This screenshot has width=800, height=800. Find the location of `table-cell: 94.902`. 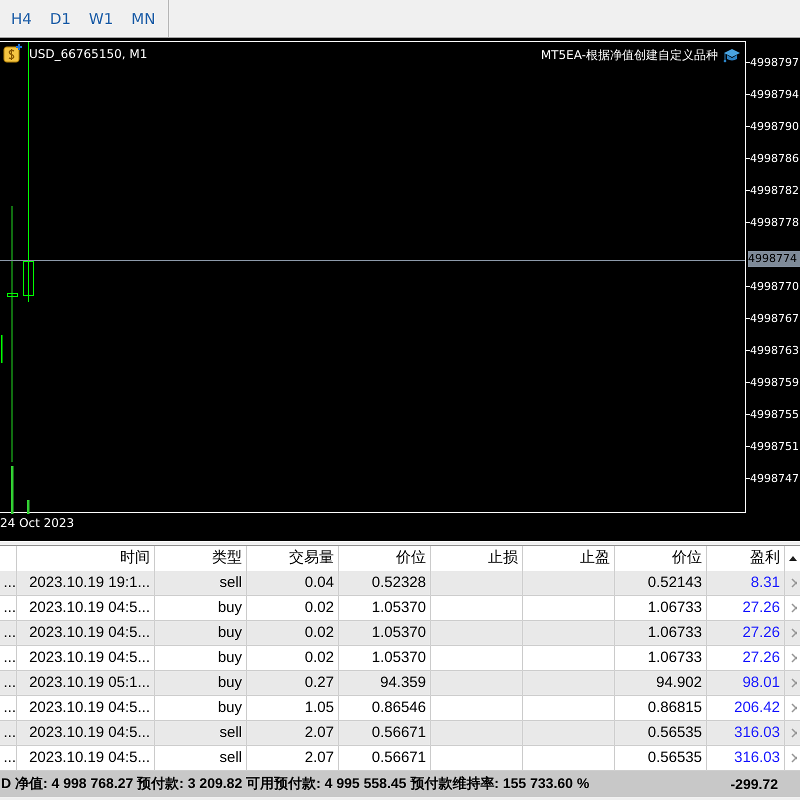

table-cell: 94.902 is located at coordinates (661, 683).